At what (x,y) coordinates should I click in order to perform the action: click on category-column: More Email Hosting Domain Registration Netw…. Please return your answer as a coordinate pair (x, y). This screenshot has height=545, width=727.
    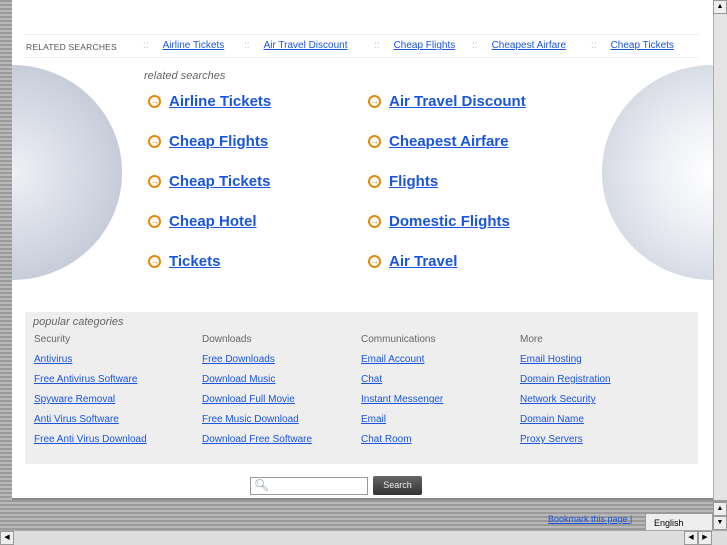
    Looking at the image, I should click on (565, 394).